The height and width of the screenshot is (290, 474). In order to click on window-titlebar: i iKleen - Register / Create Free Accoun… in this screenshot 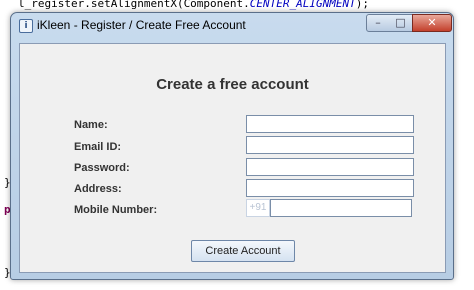, I will do `click(232, 25)`.